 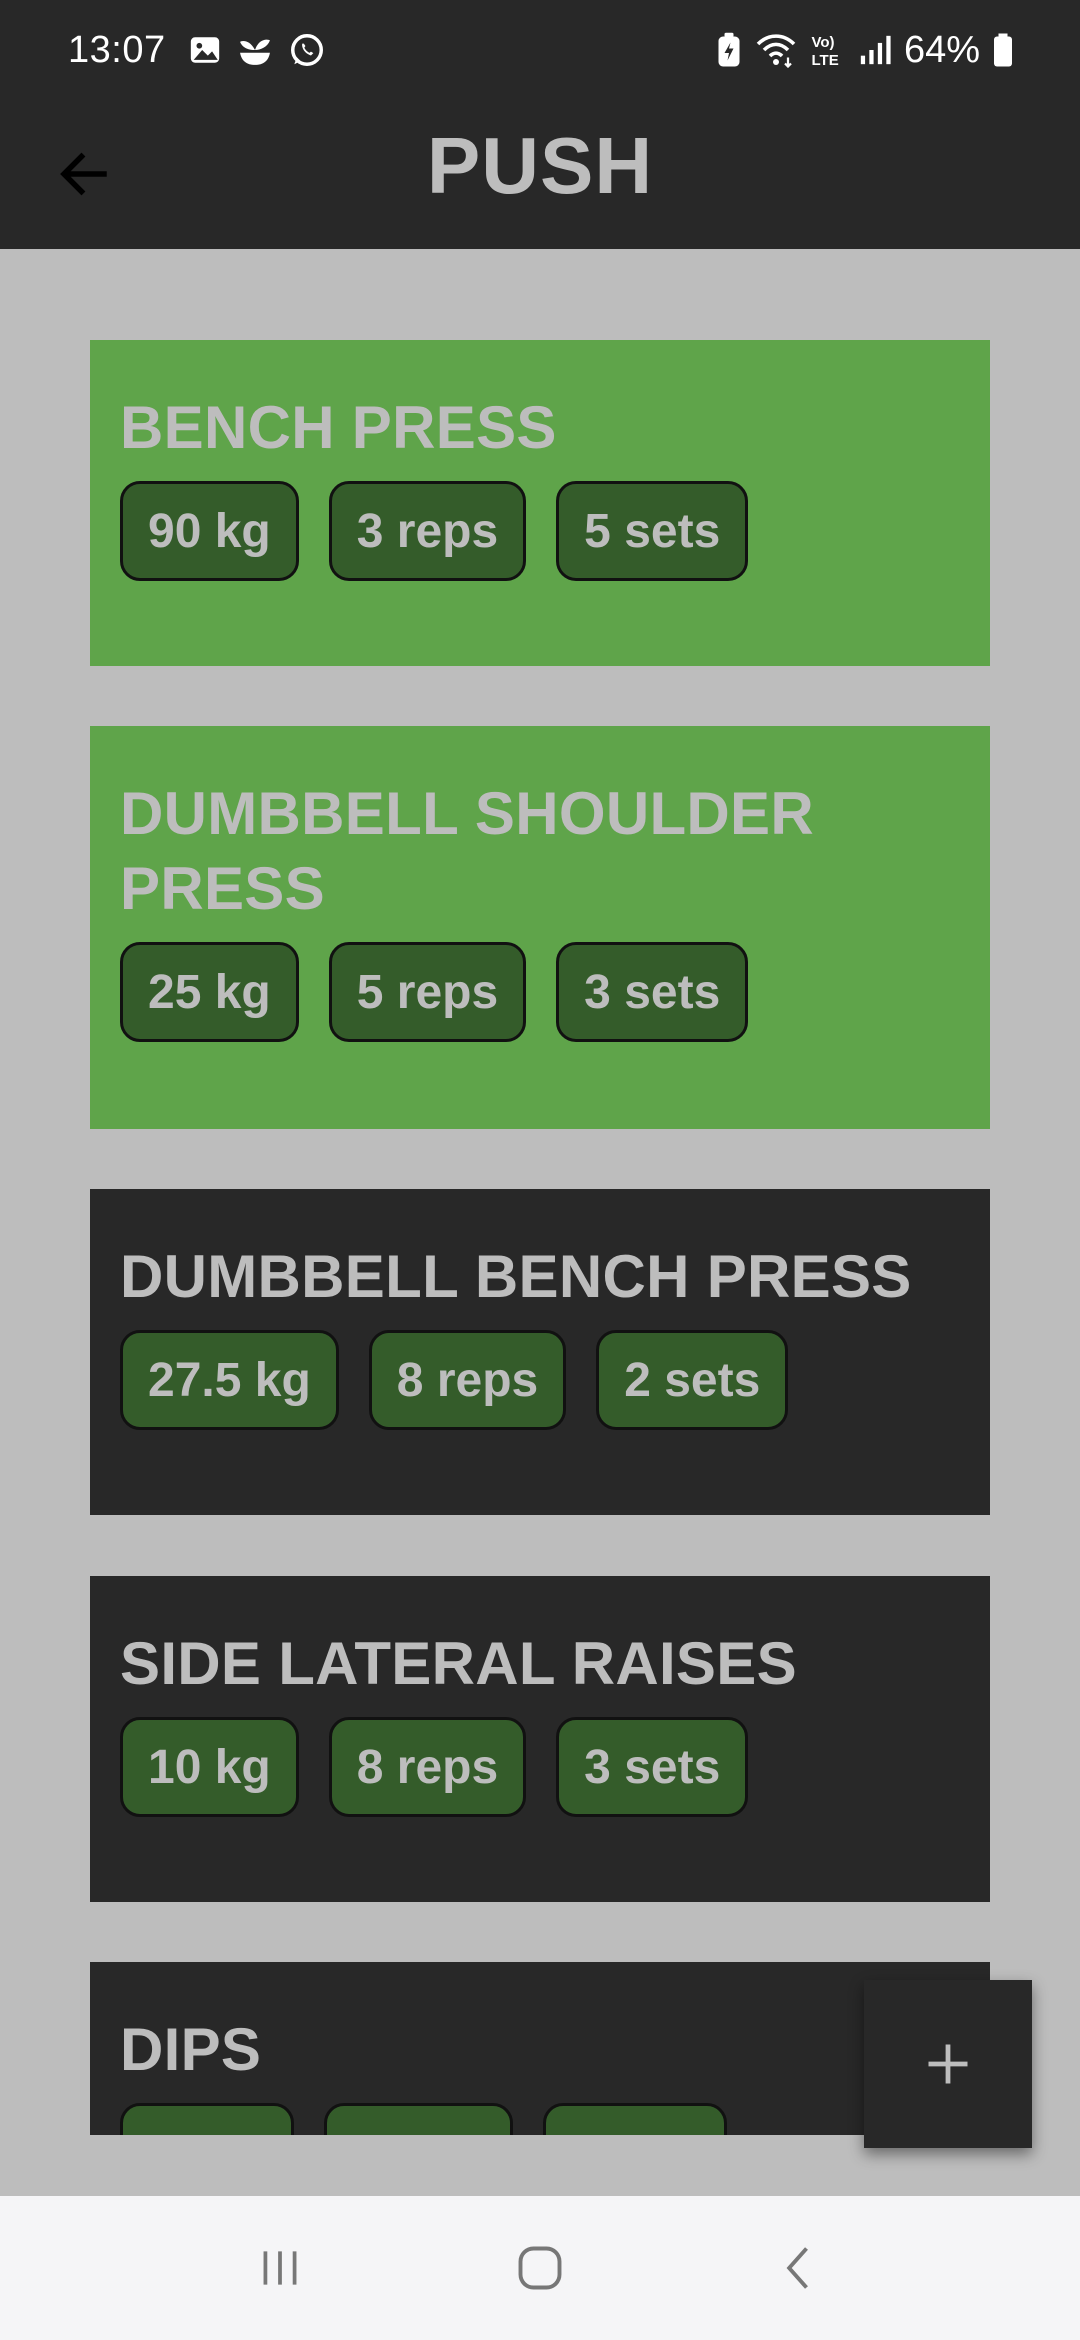 What do you see at coordinates (540, 50) in the screenshot?
I see `status-bar: 13:07 Vo) LTE 64%` at bounding box center [540, 50].